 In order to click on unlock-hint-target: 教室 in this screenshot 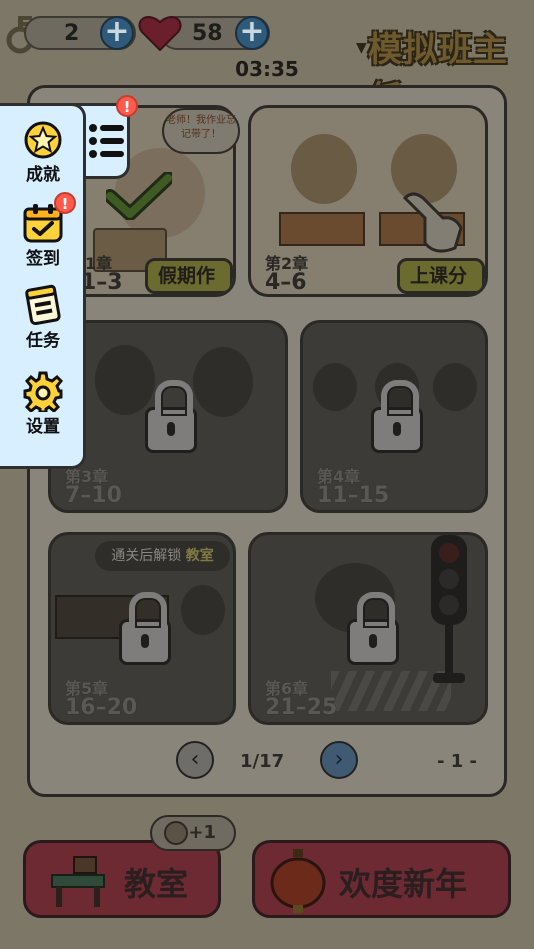, I will do `click(199, 556)`.